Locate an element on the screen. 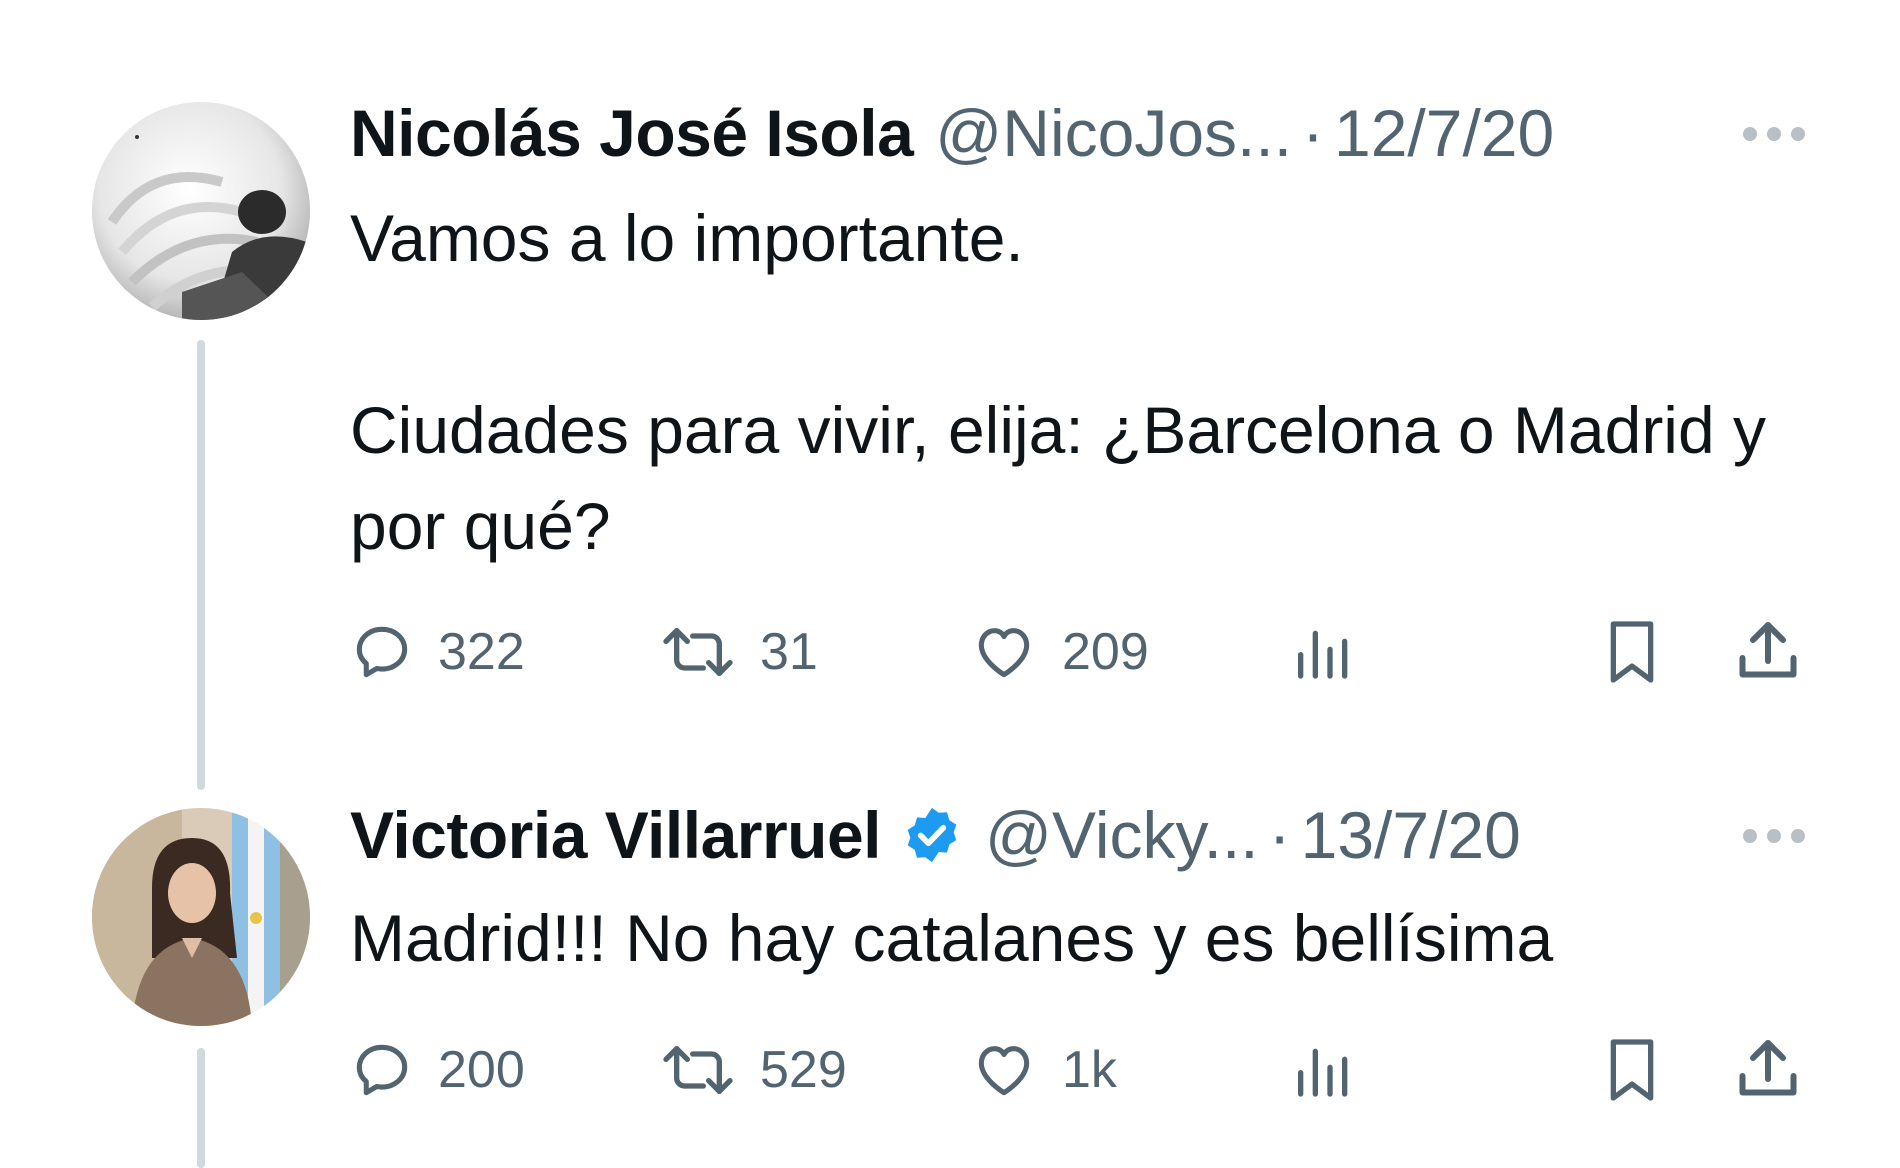  retweet-button: 31 is located at coordinates (739, 652).